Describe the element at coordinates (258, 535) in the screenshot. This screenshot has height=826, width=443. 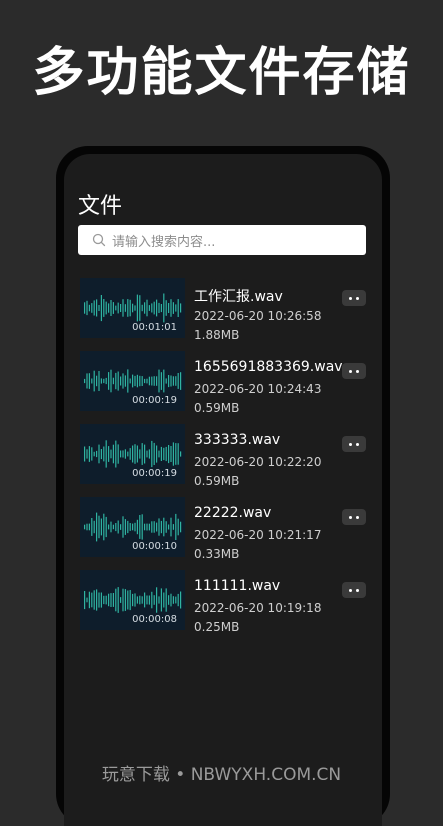
I see `file-time: 2022-06-20 10:21:17` at that location.